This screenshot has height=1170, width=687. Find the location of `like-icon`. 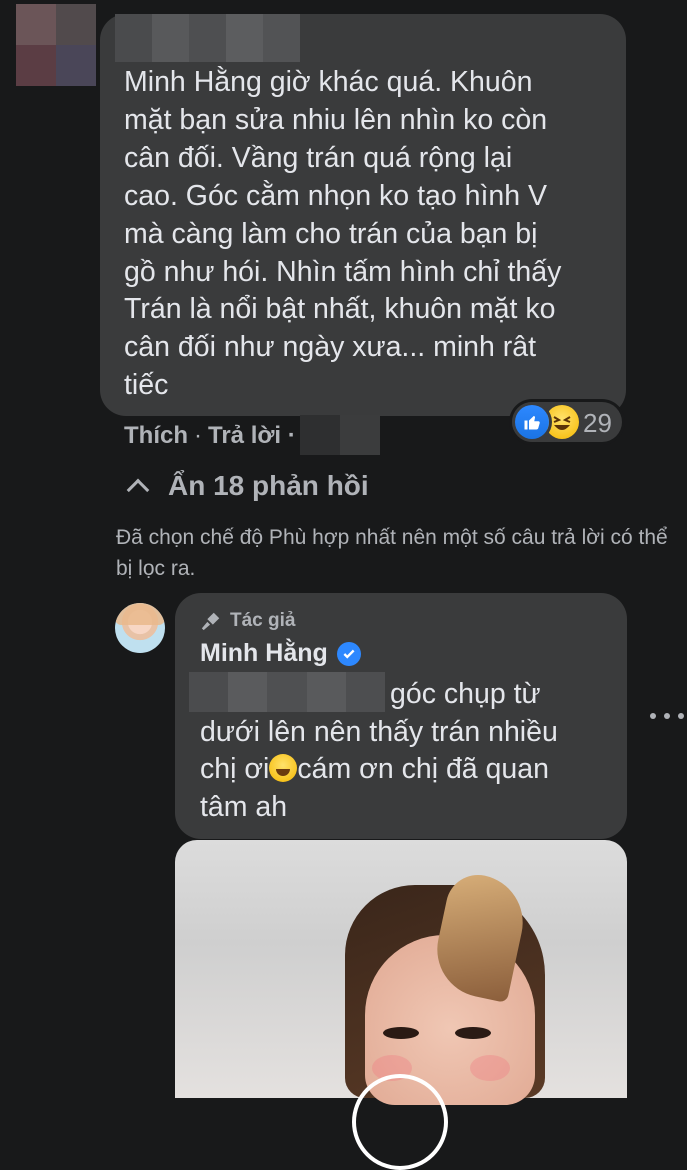

like-icon is located at coordinates (532, 422).